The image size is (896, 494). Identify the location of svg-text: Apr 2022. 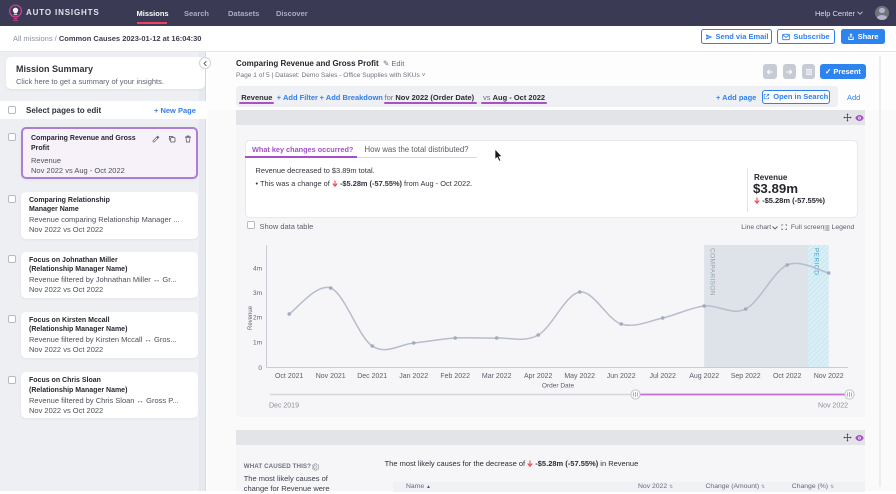
(538, 376).